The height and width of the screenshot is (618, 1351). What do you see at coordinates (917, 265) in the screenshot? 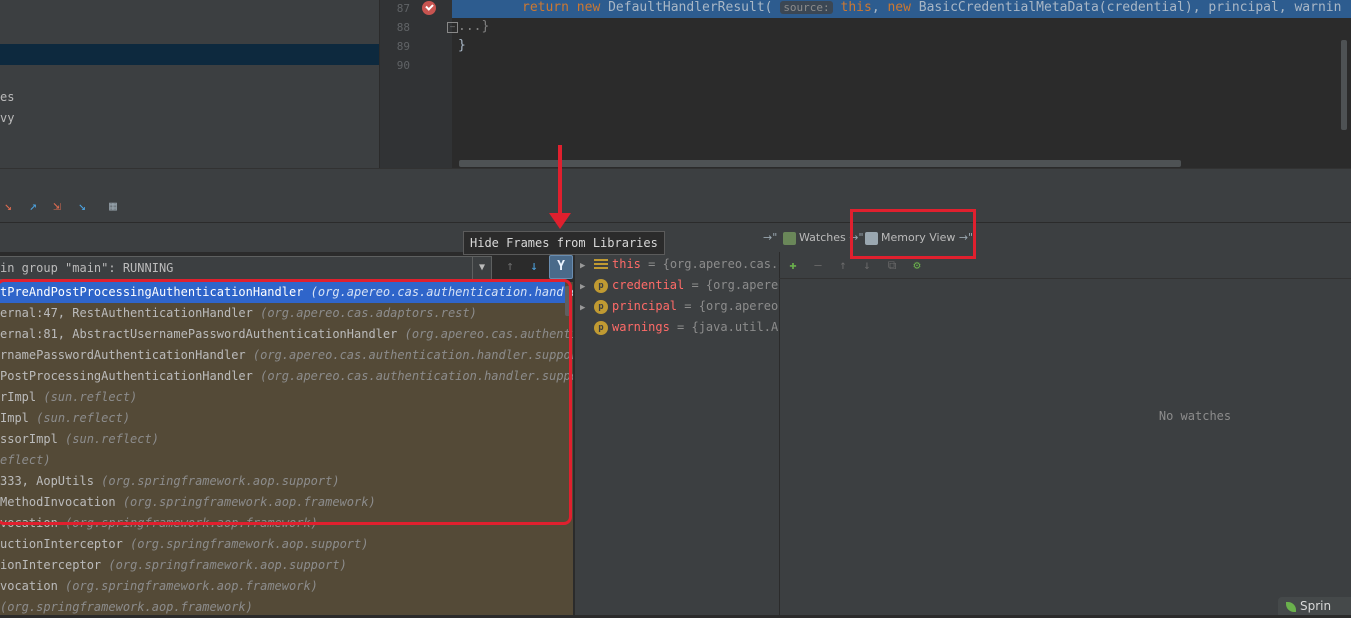
I see `watches-settings-icon: ⚙` at bounding box center [917, 265].